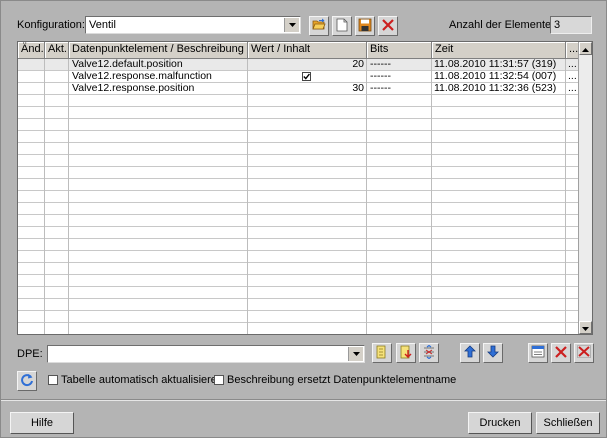  What do you see at coordinates (53, 380) in the screenshot?
I see `auto-refresh-checkbox` at bounding box center [53, 380].